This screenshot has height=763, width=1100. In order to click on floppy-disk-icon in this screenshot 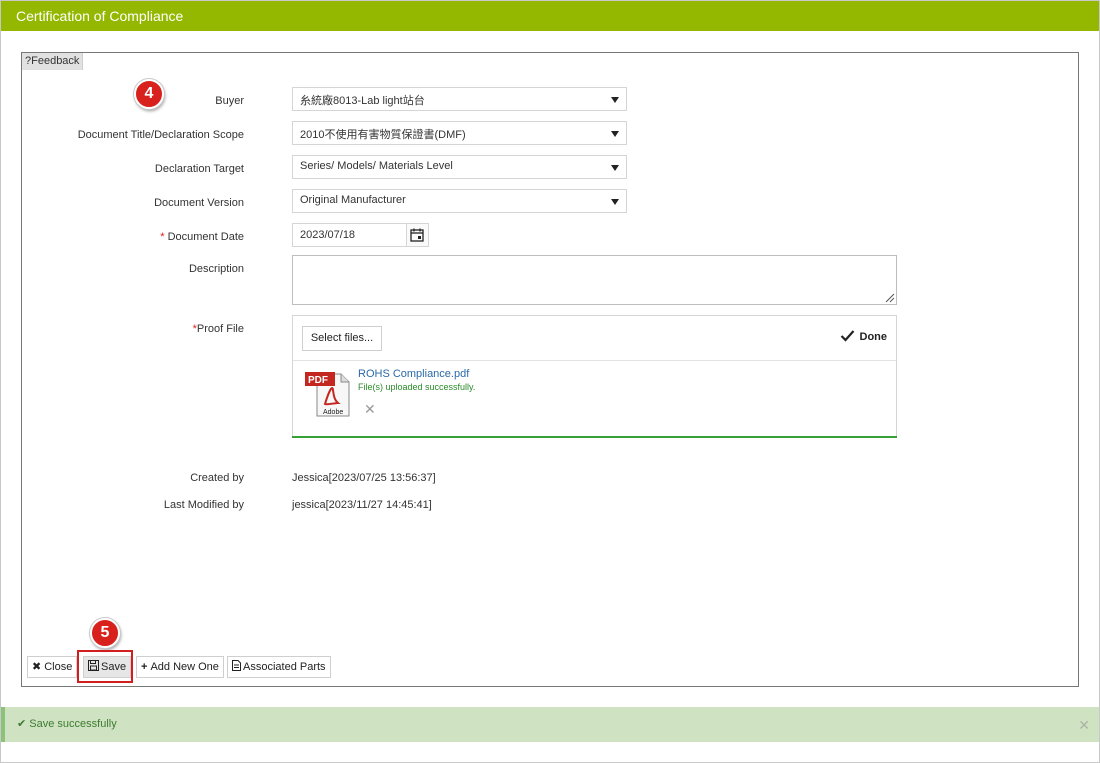, I will do `click(93, 665)`.